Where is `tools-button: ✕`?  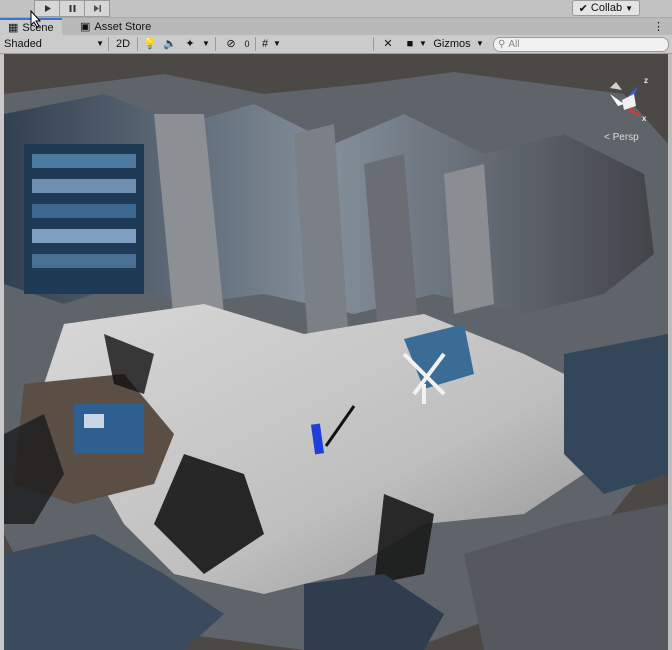 tools-button: ✕ is located at coordinates (388, 43).